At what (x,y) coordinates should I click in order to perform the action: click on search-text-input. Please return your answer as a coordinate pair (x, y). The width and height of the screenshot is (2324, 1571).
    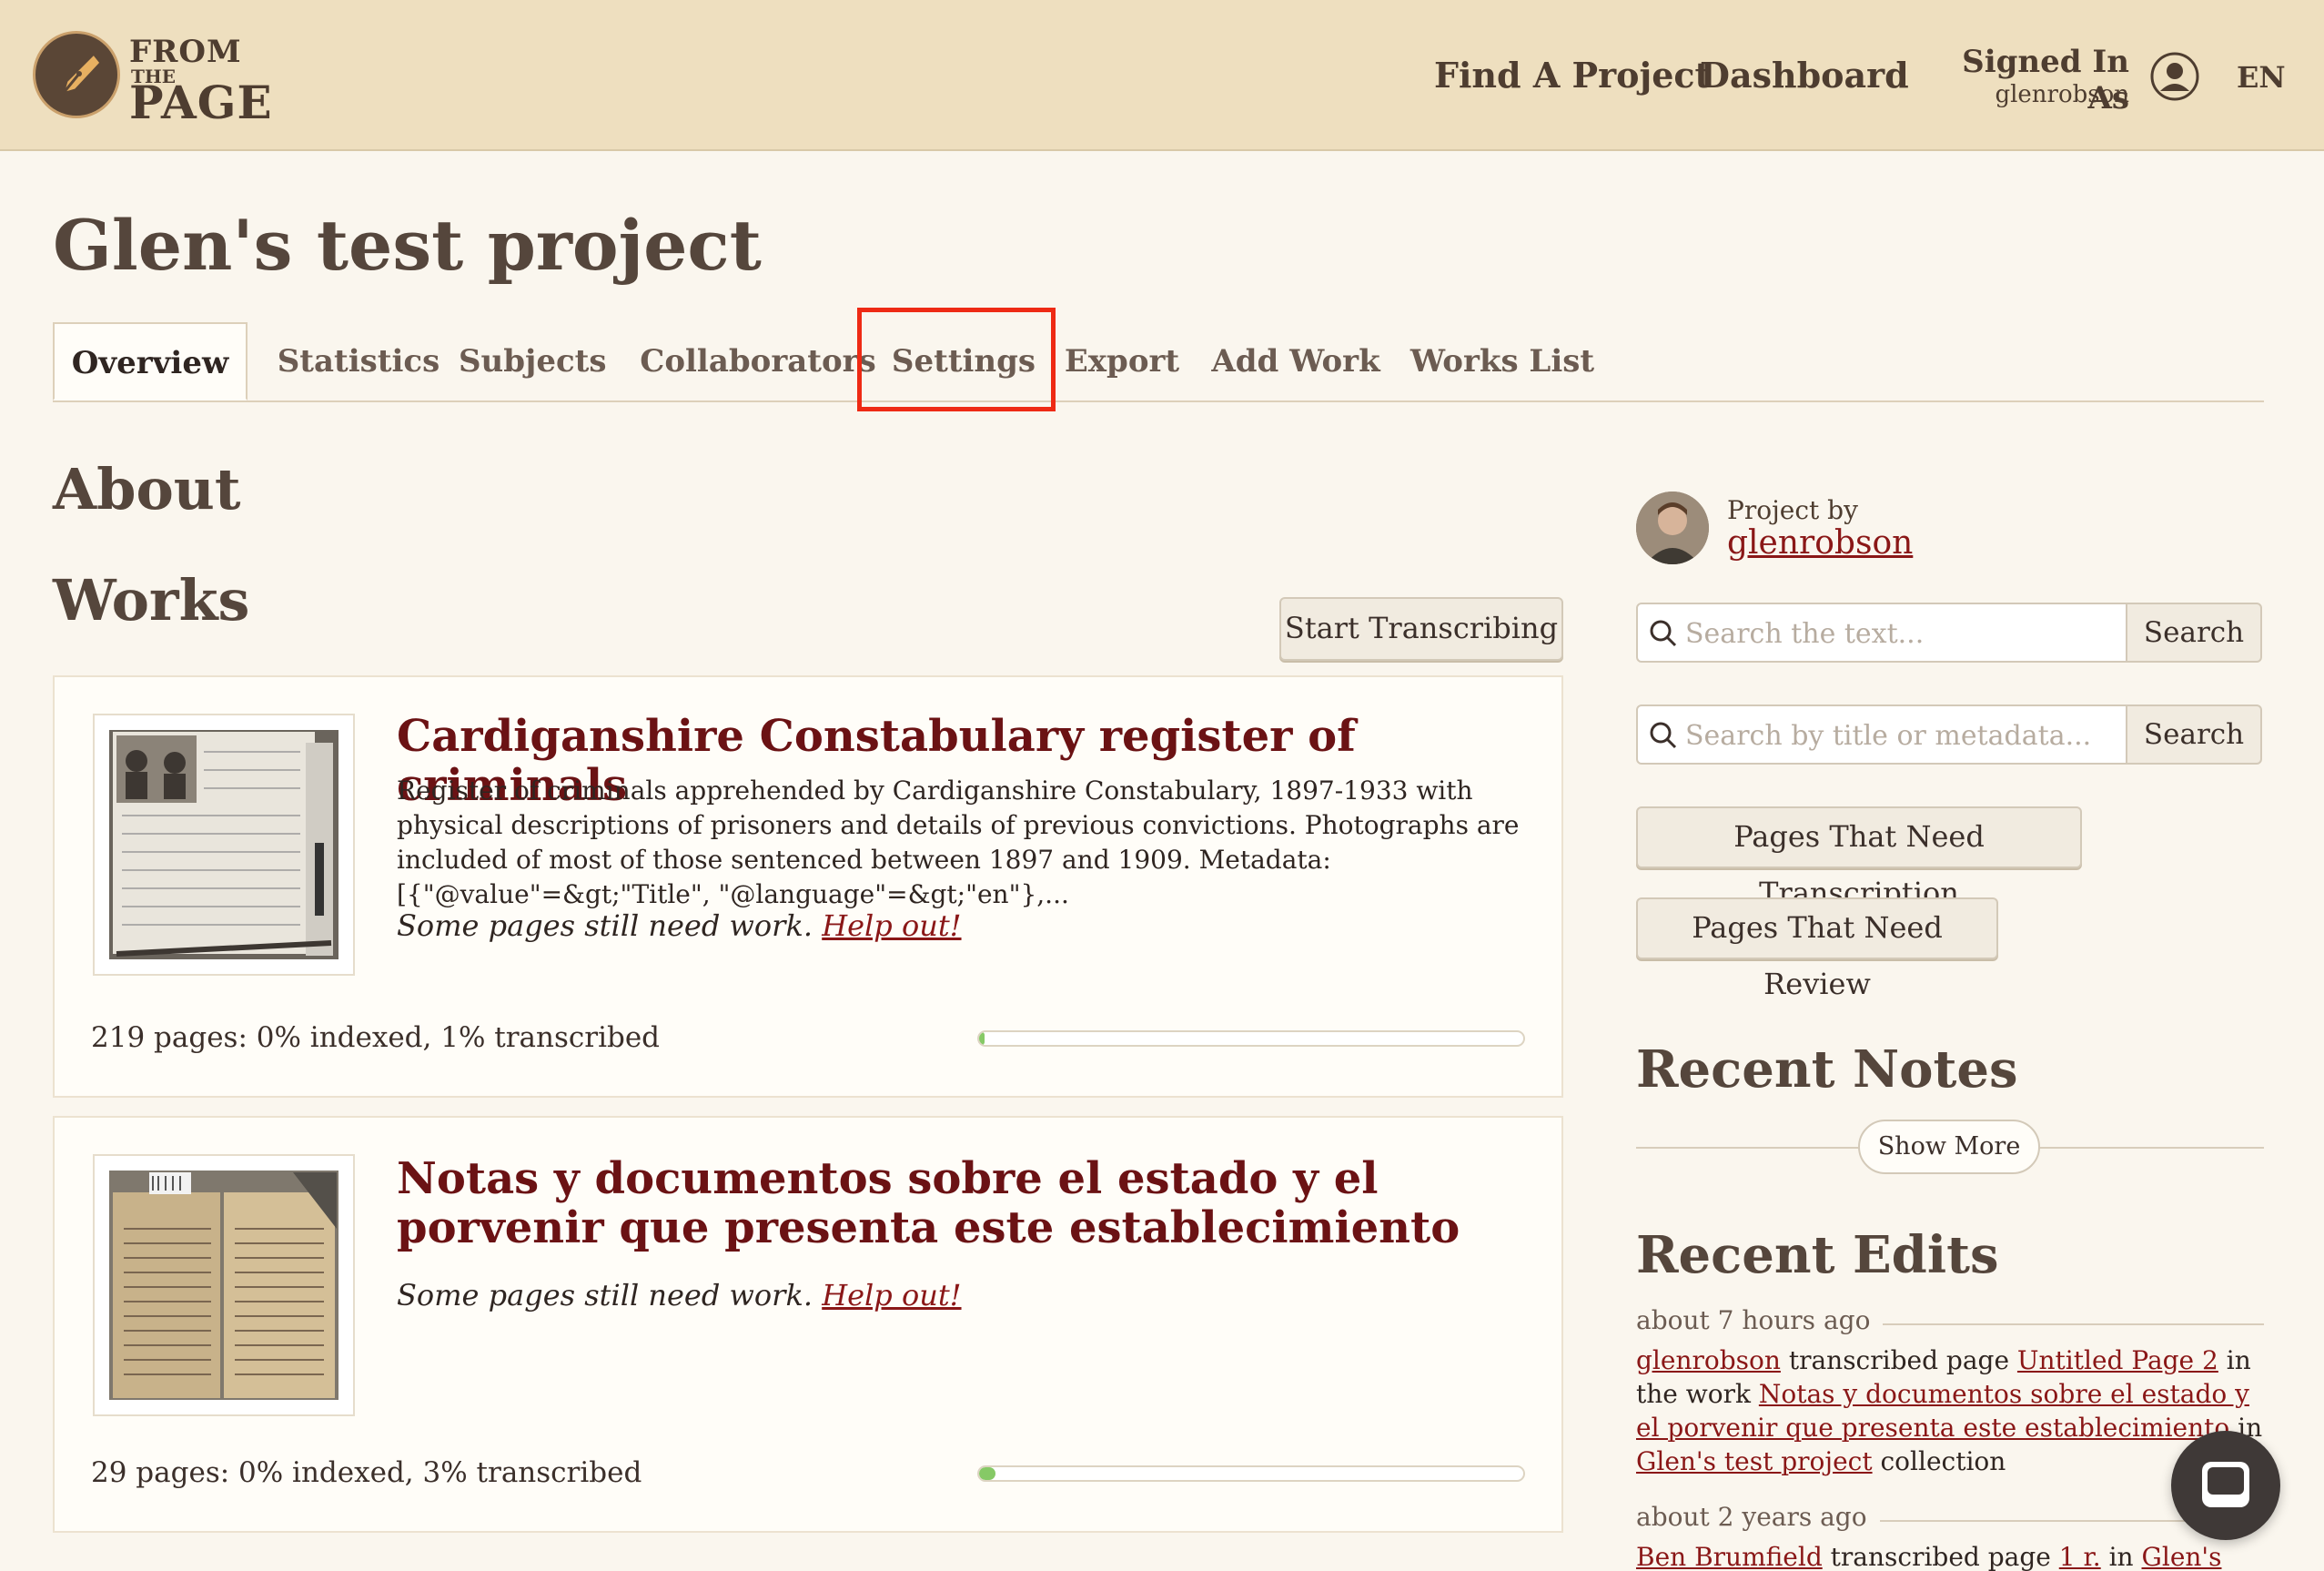
    Looking at the image, I should click on (1899, 634).